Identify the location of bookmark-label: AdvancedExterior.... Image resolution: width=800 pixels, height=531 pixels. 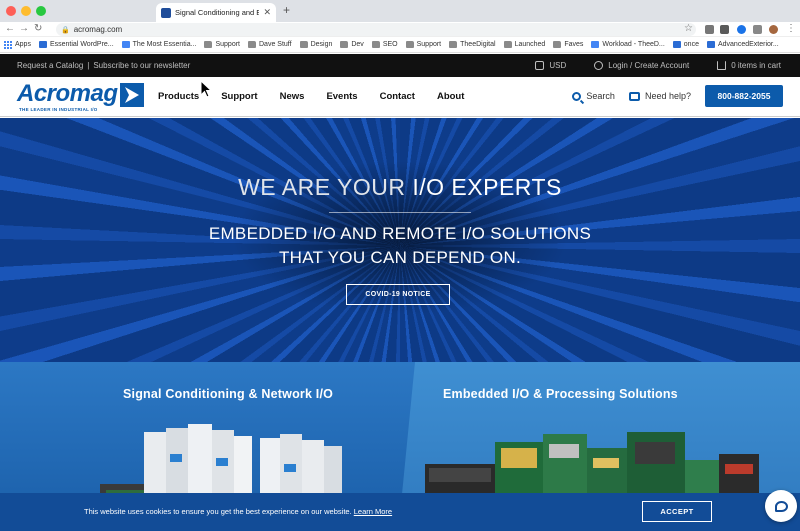
(748, 44).